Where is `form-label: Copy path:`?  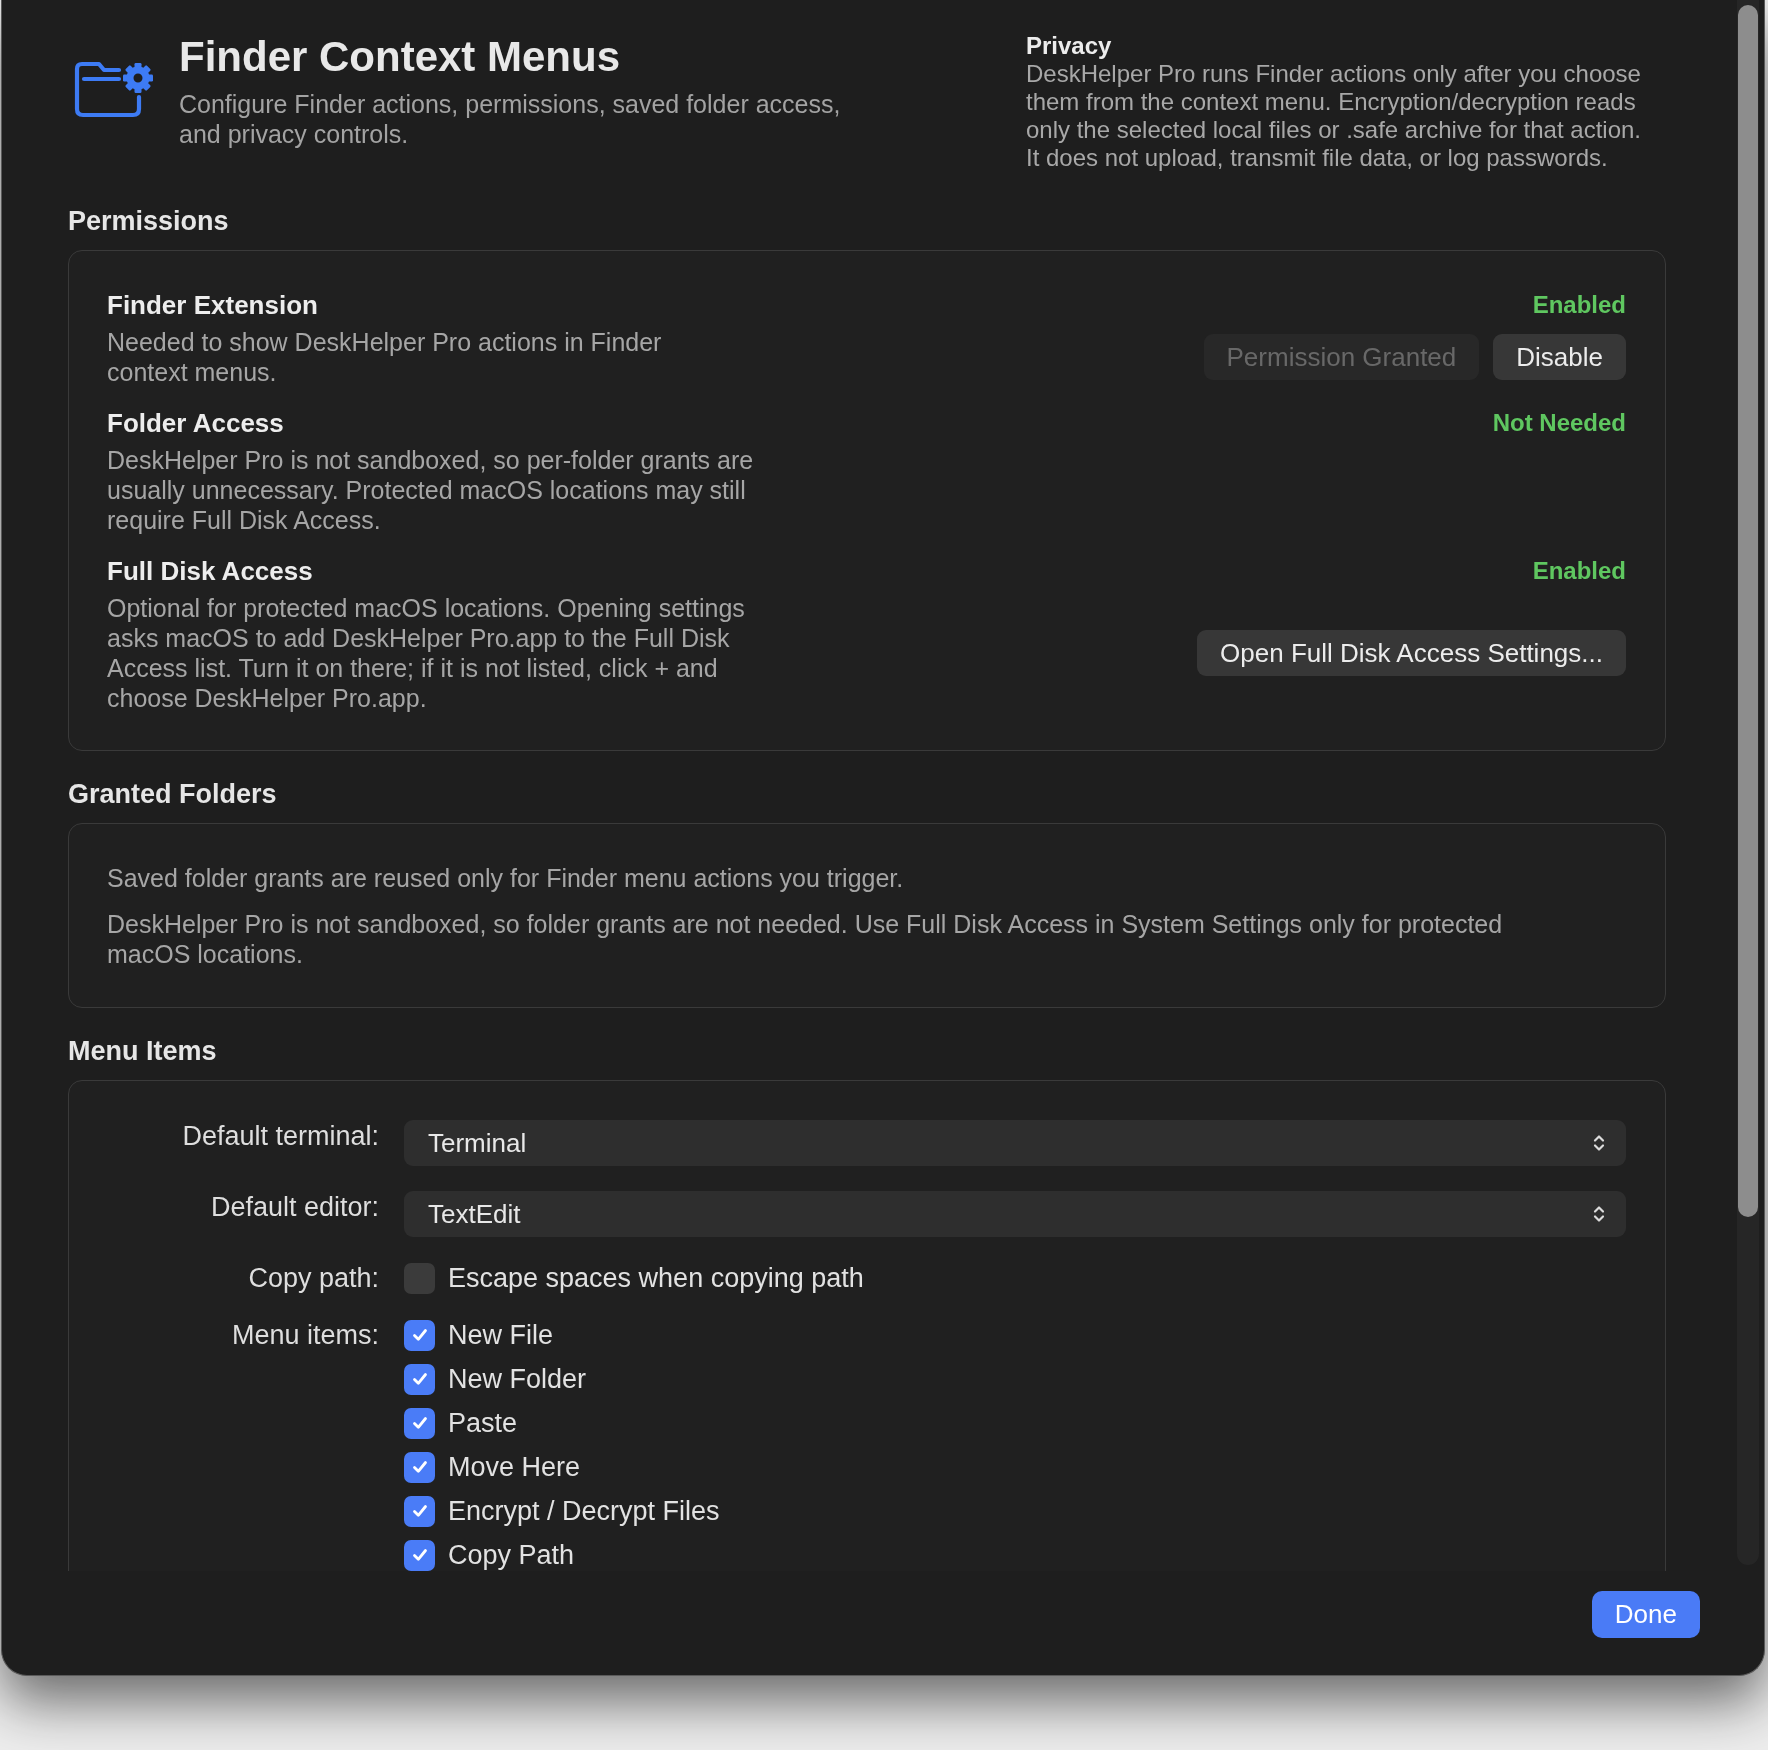
form-label: Copy path: is located at coordinates (313, 1278).